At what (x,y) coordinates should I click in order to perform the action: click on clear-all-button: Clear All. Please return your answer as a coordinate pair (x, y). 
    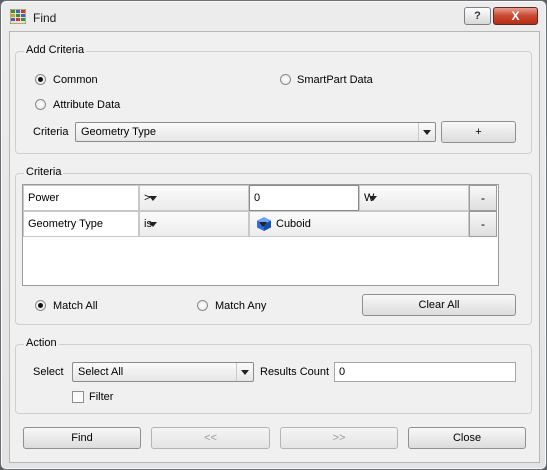
    Looking at the image, I should click on (439, 305).